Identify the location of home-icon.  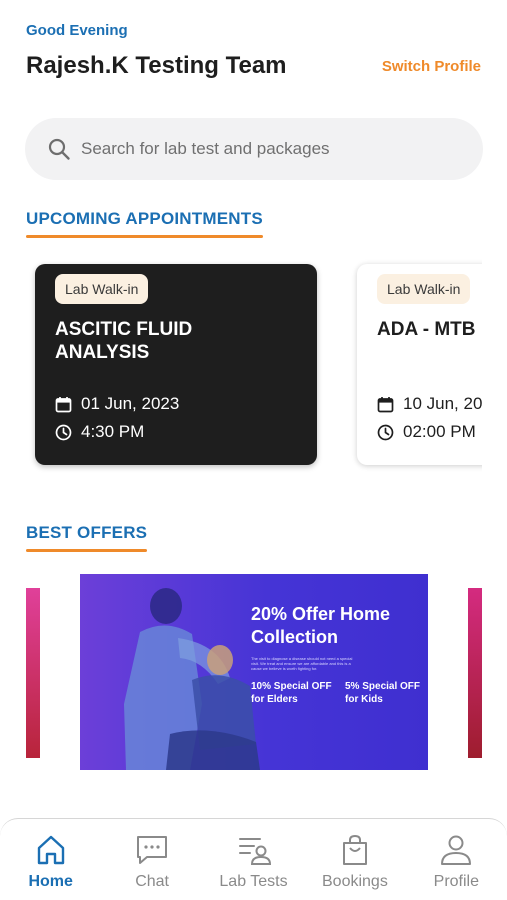
(50, 850).